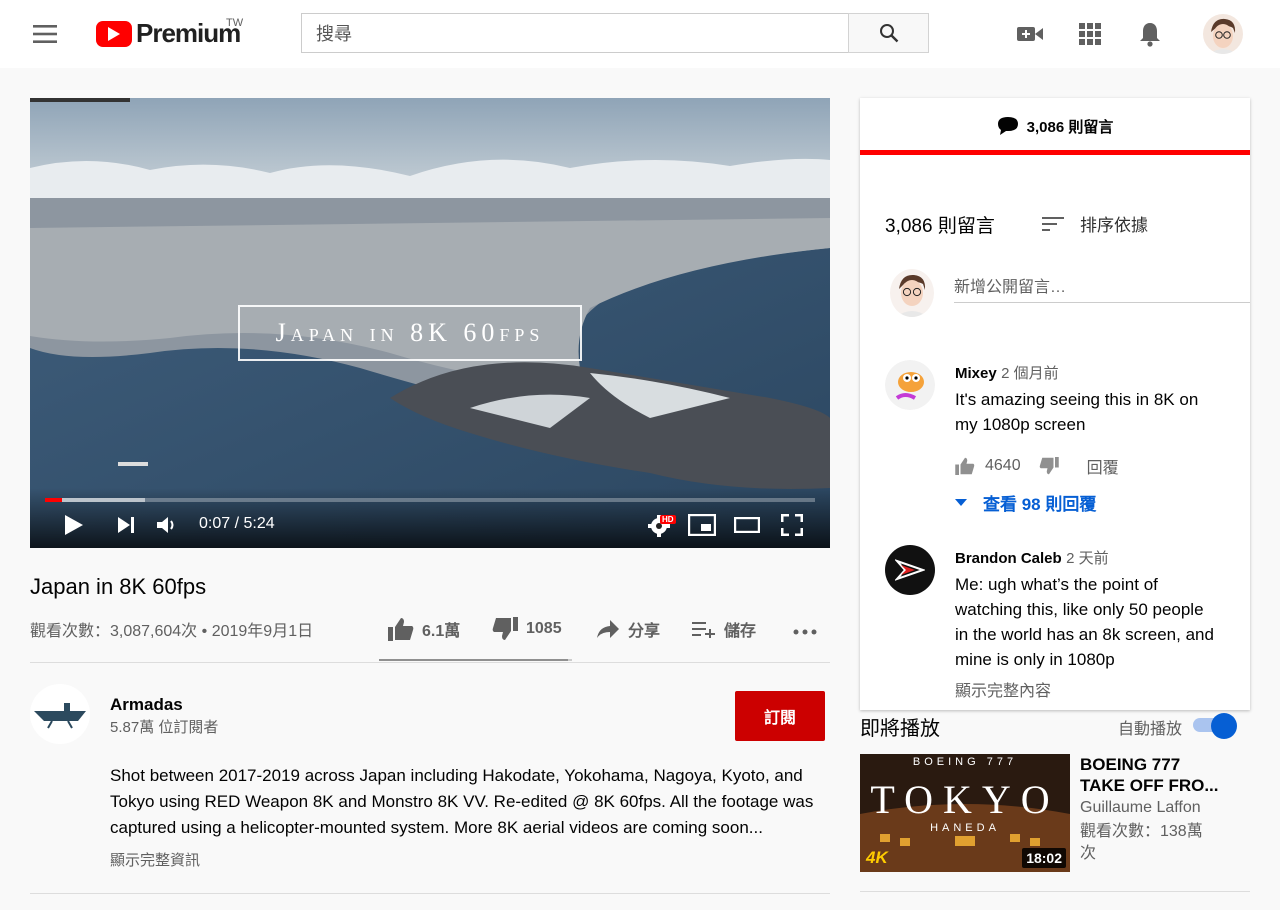 The height and width of the screenshot is (910, 1280). I want to click on comment-dislike-icon, so click(1049, 466).